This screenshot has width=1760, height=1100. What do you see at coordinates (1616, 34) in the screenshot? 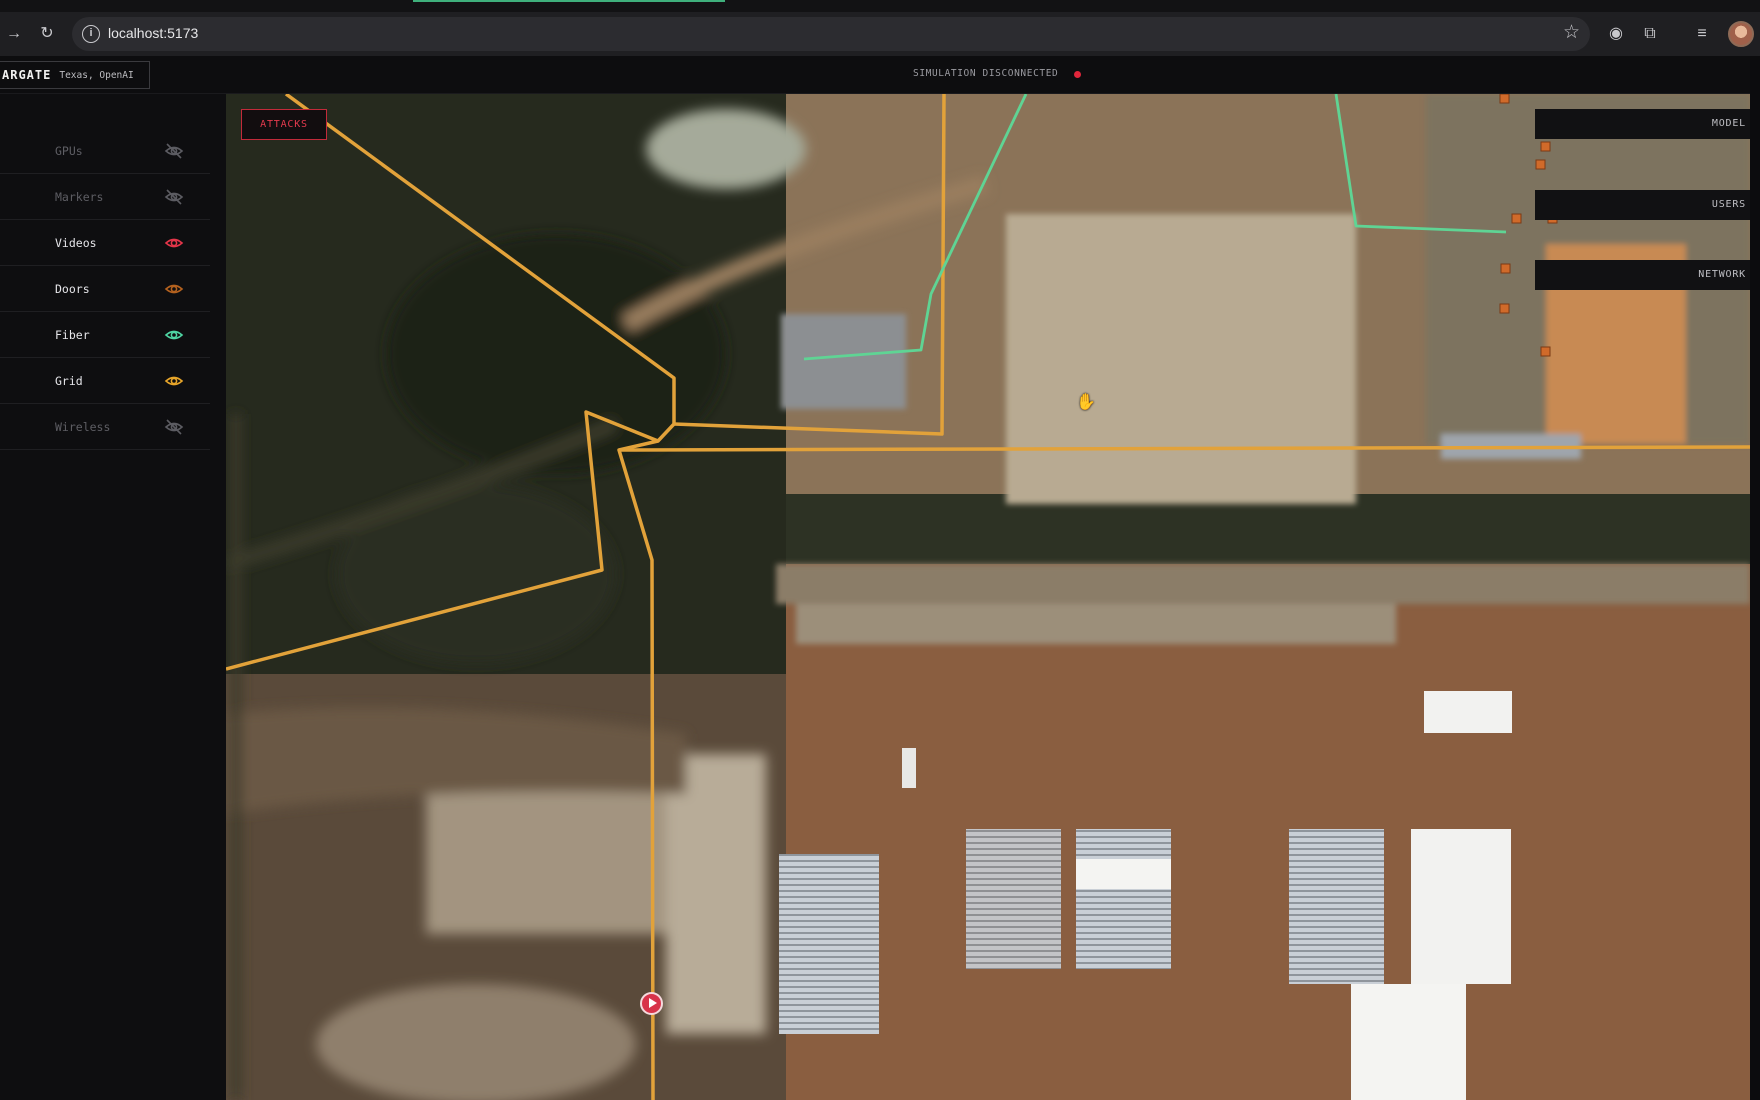
I see `extension-icon: ◉` at bounding box center [1616, 34].